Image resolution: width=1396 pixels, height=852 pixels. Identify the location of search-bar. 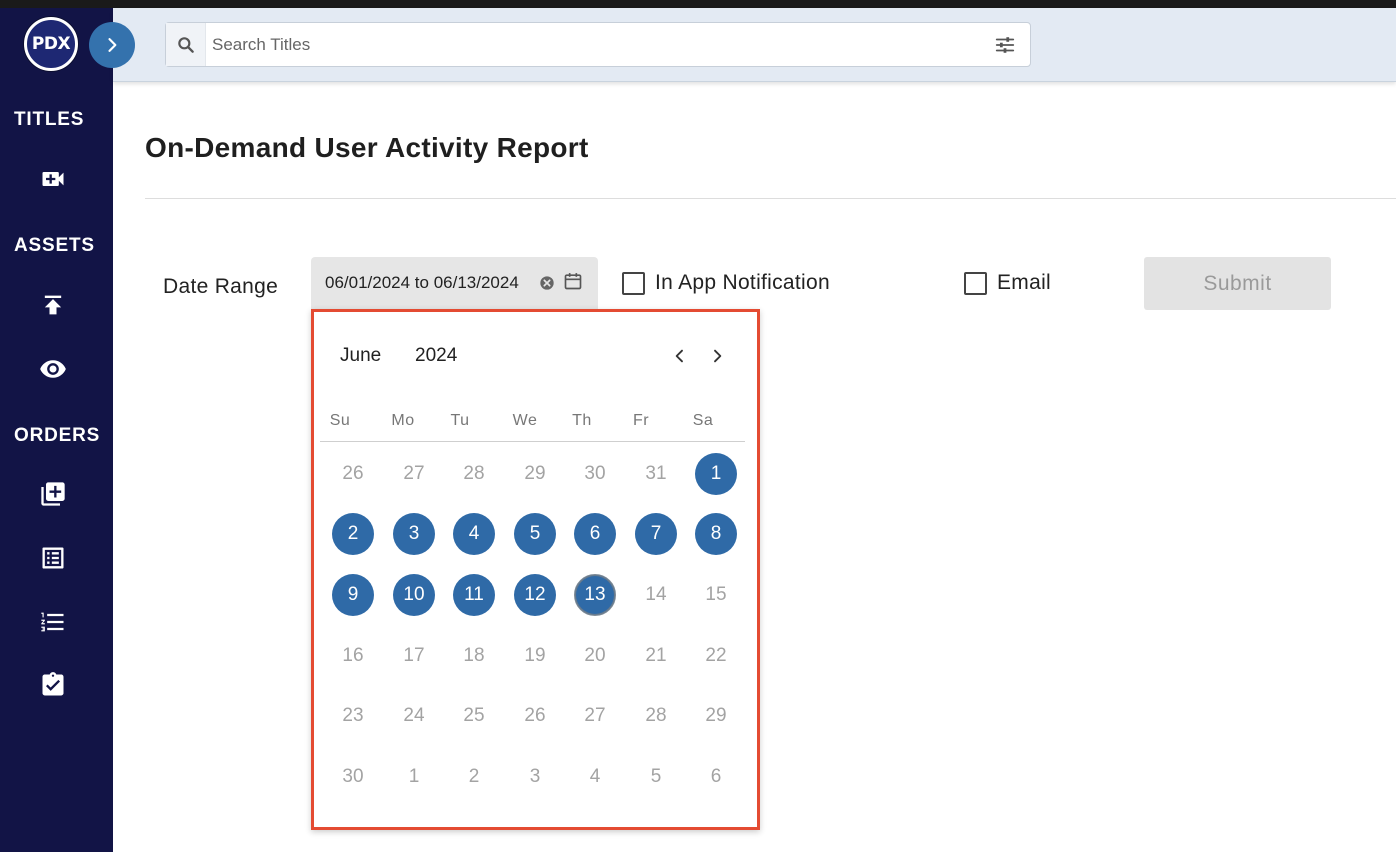
(598, 44).